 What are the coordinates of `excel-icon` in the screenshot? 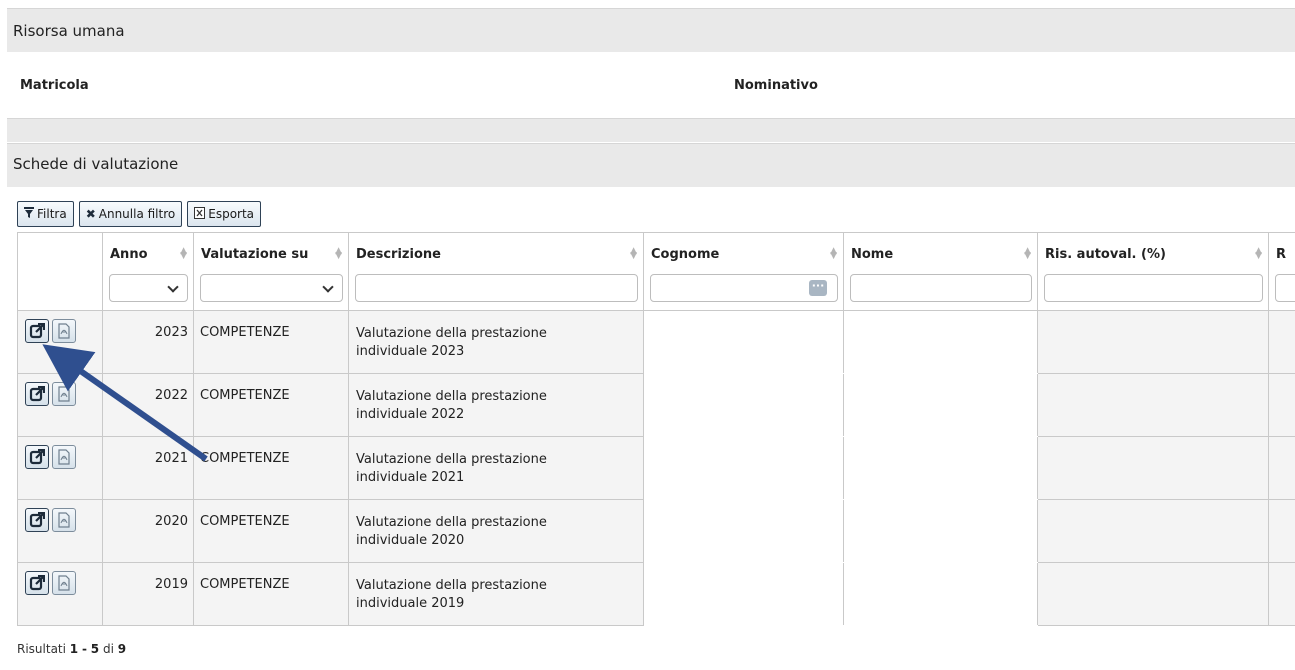 It's located at (200, 214).